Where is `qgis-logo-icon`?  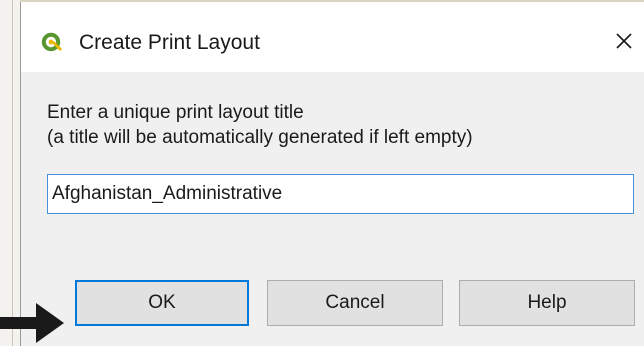 qgis-logo-icon is located at coordinates (51, 42).